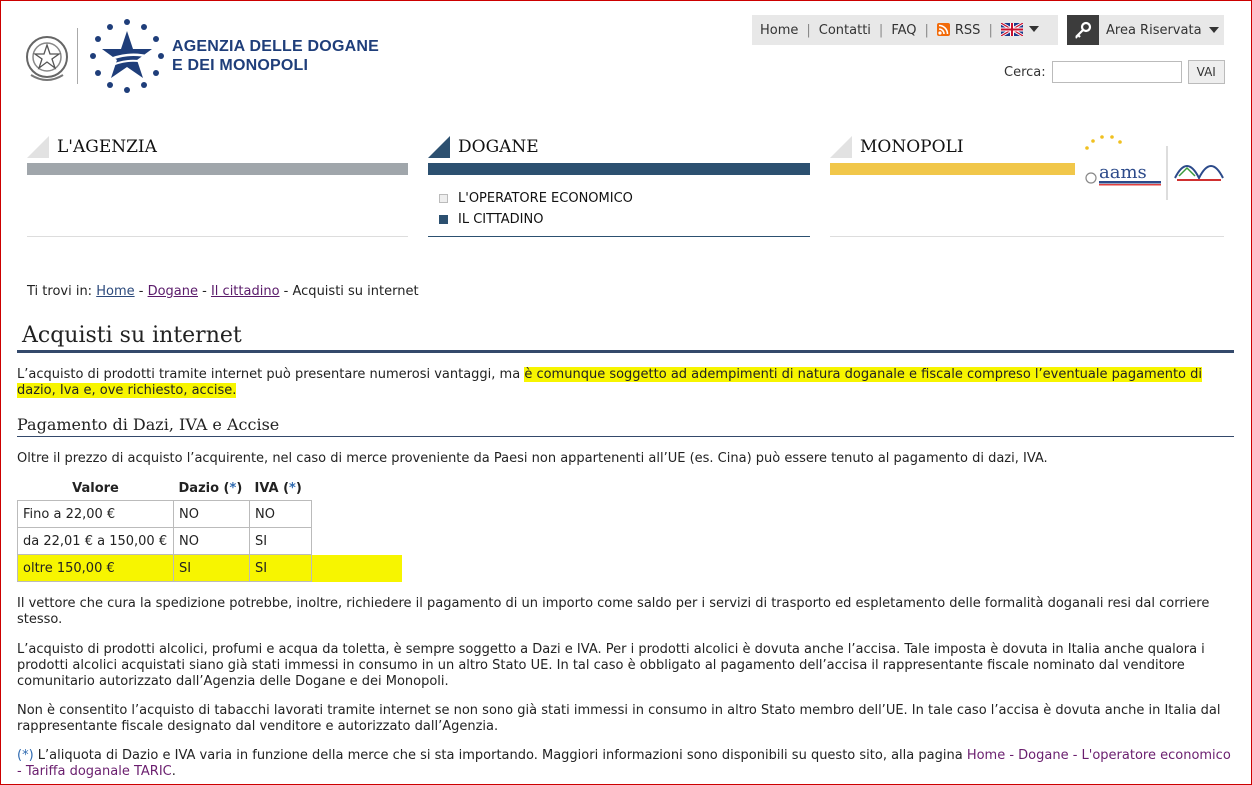 Image resolution: width=1252 pixels, height=785 pixels. What do you see at coordinates (240, 65) in the screenshot?
I see `agency-name-line2: E DEI MONOPOLI` at bounding box center [240, 65].